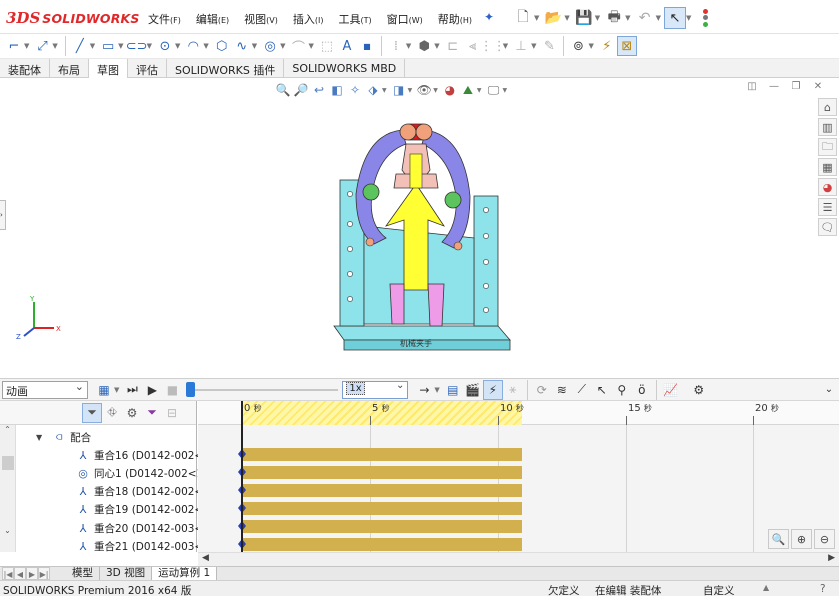 Image resolution: width=839 pixels, height=596 pixels. I want to click on tree-row: ⅄ 重合21 (D0142-003<, so click(120, 546).